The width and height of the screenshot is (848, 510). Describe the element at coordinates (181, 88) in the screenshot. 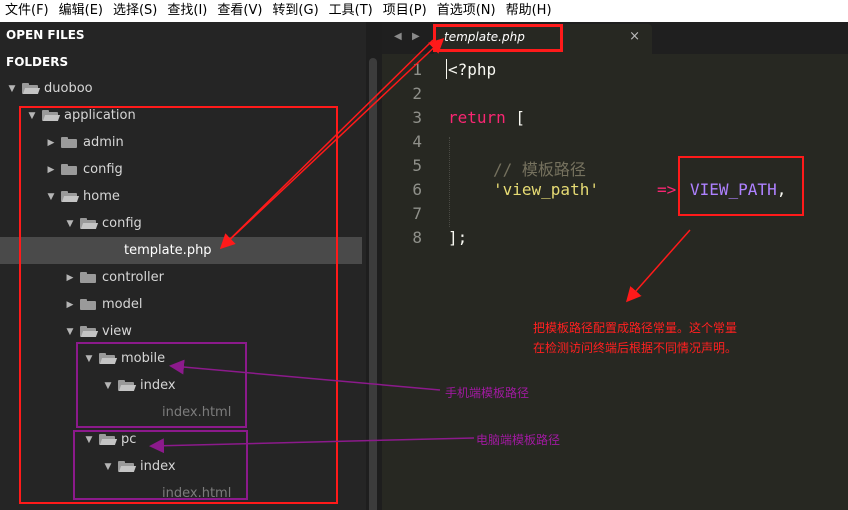

I see `tree-folder-duoboo: ▼ duoboo` at that location.